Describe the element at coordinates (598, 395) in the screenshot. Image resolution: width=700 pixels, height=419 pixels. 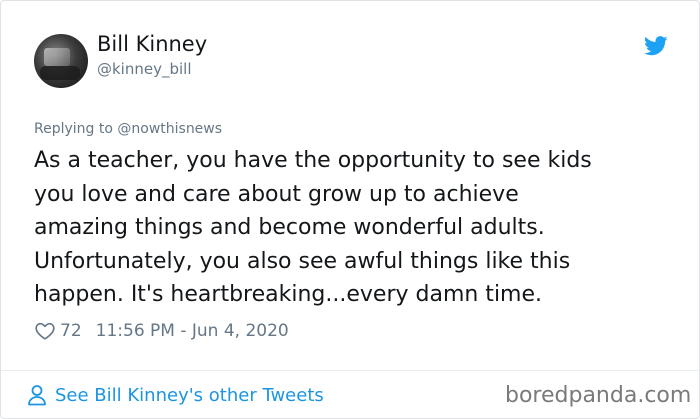
I see `boredpanda-watermark: boredpanda.com` at that location.